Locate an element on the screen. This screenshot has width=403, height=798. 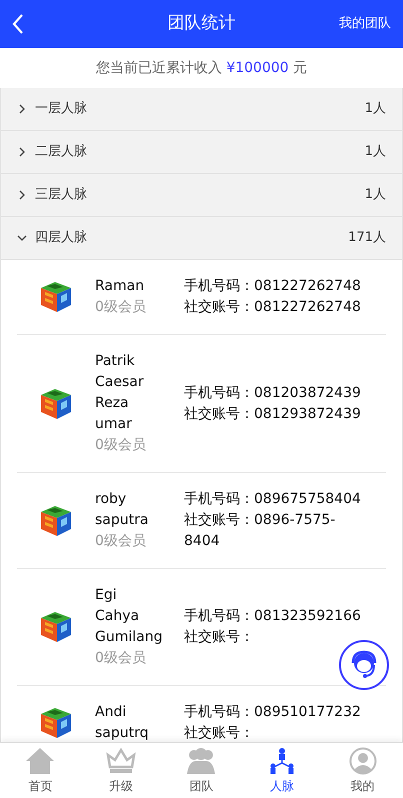
level-row: 四层人脉 171人 is located at coordinates (201, 238).